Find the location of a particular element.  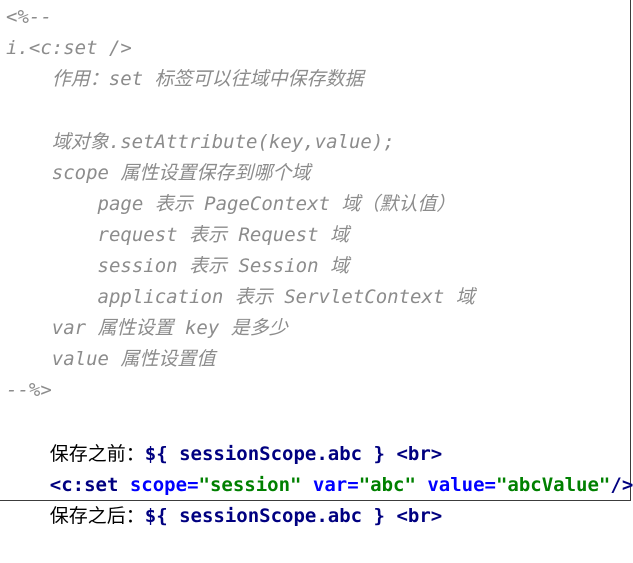

comment-line: value 属性设置值 is located at coordinates (111, 359).